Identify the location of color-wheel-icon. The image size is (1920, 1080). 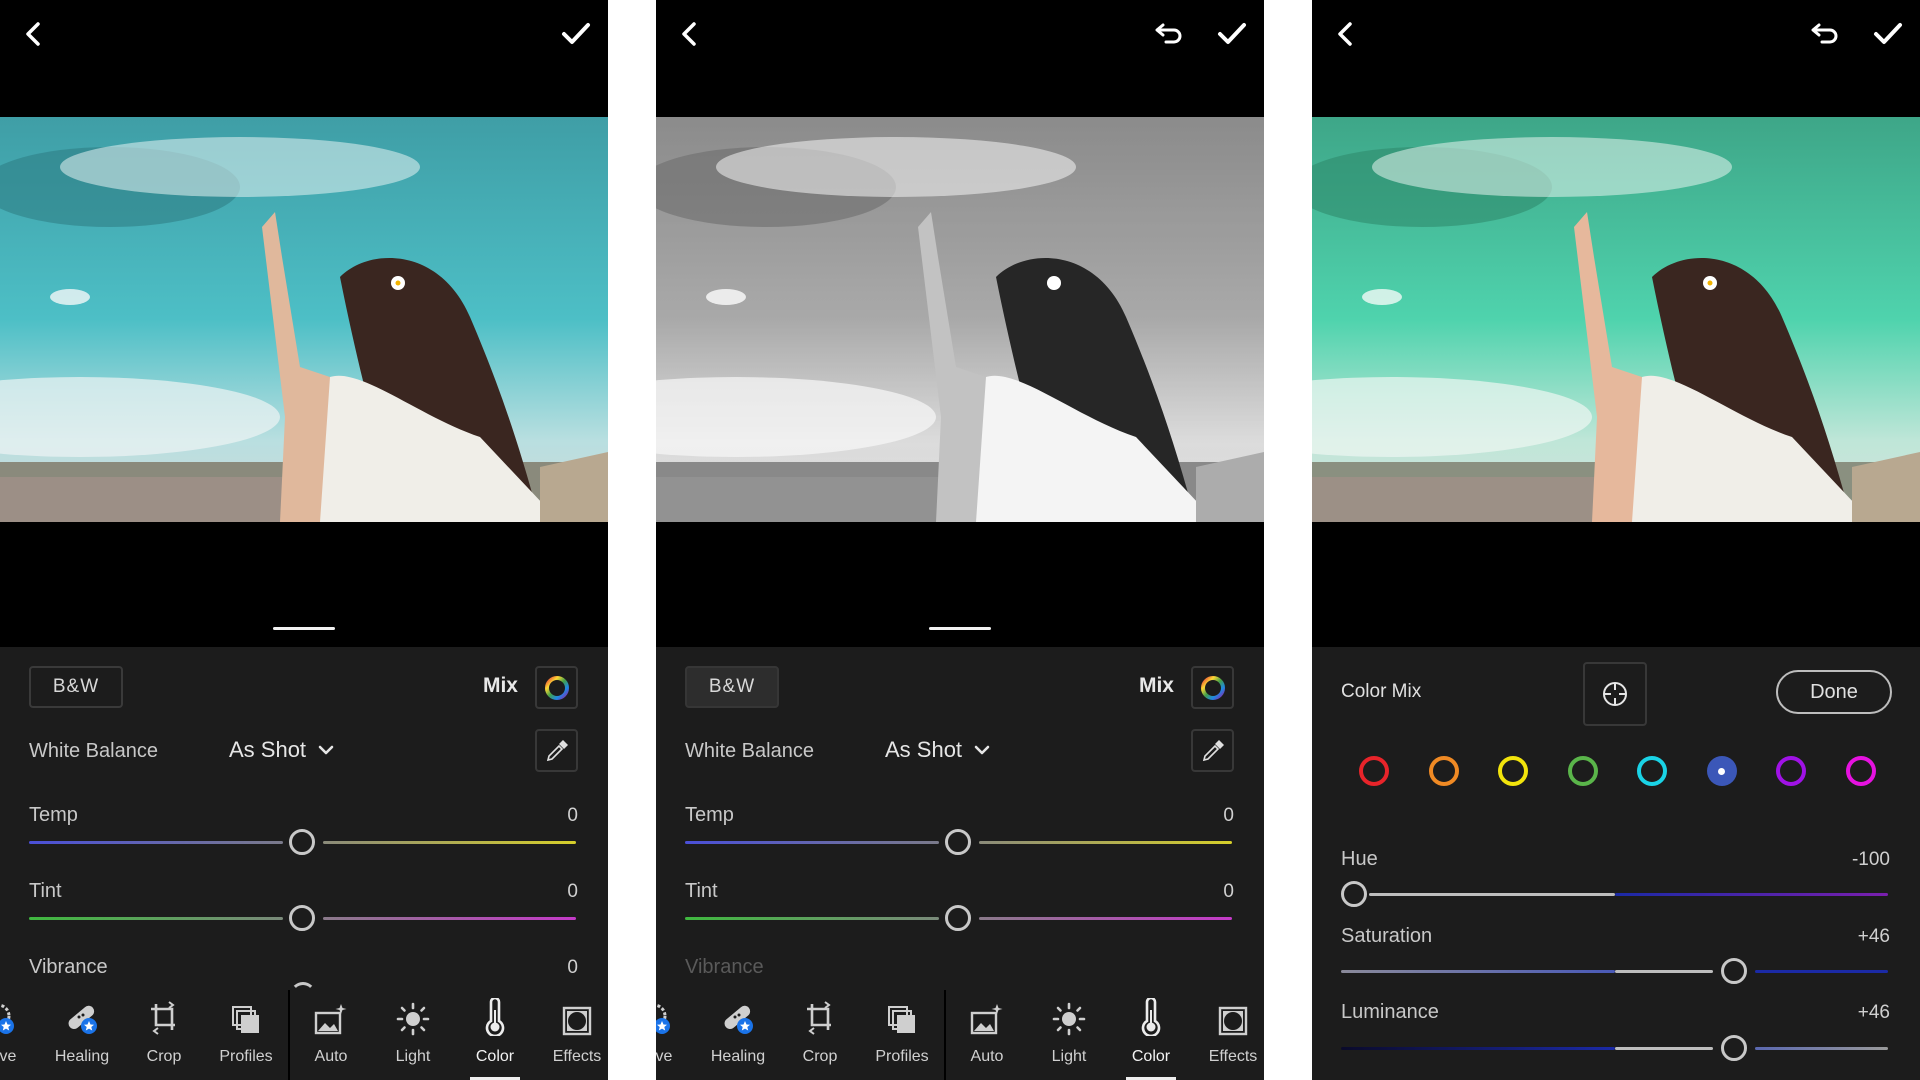
(556, 687).